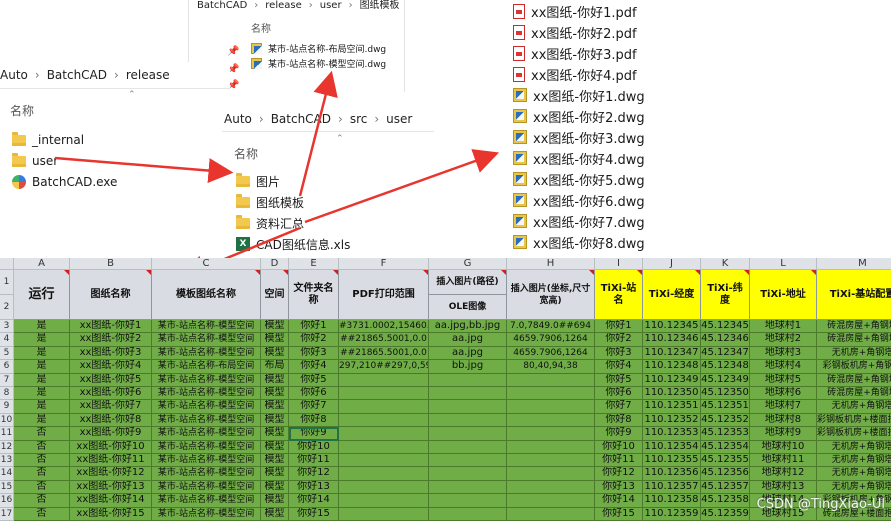  Describe the element at coordinates (672, 264) in the screenshot. I see `column-header-j: J` at that location.